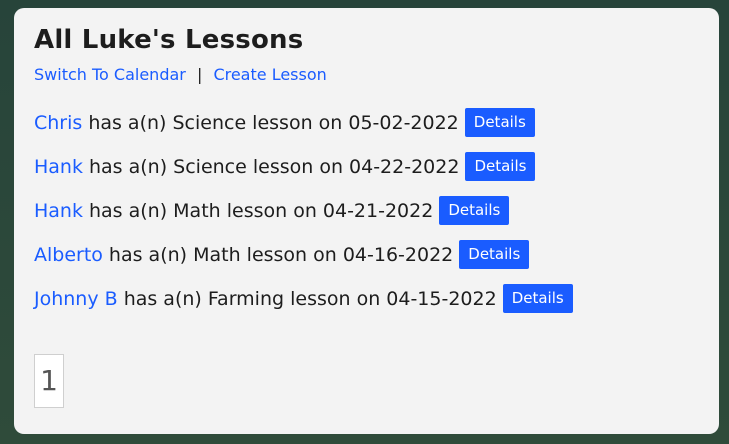 The image size is (729, 444). Describe the element at coordinates (58, 123) in the screenshot. I see `student-link: Chris` at that location.